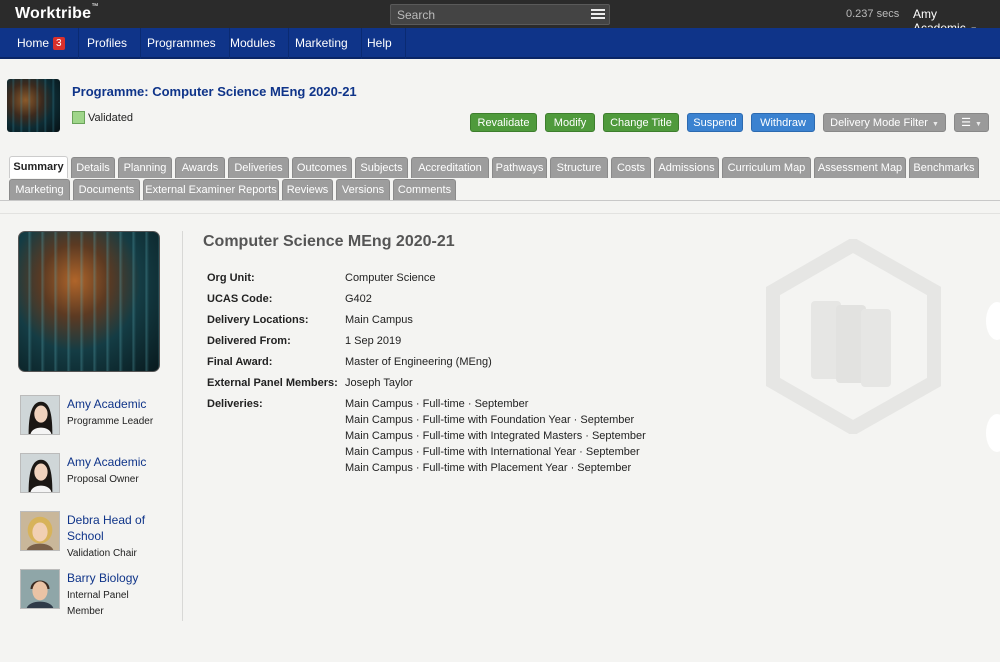 This screenshot has height=662, width=1000. I want to click on nav-profiles-label: Profiles, so click(107, 43).